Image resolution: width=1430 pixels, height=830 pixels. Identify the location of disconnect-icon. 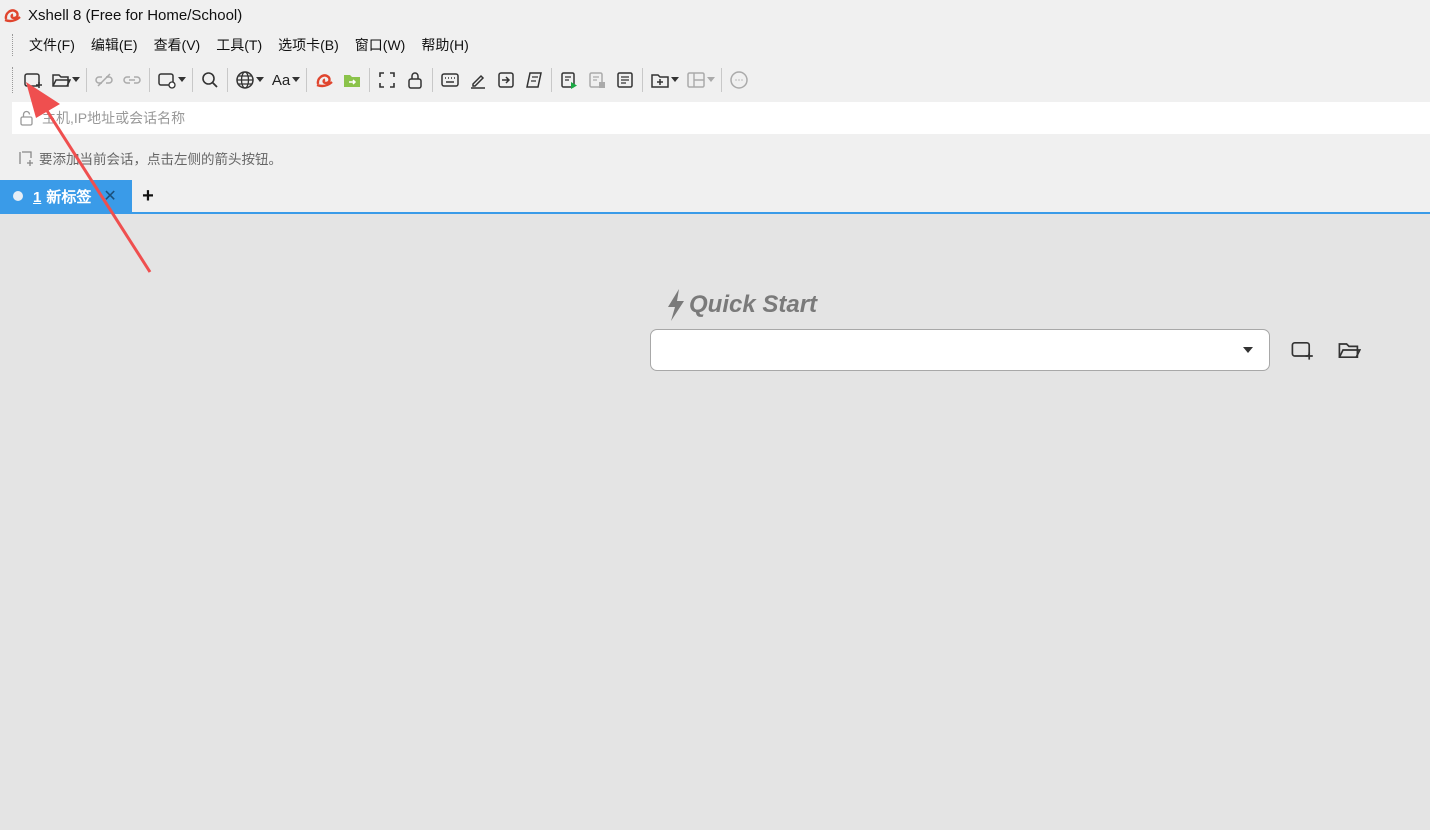
(104, 80).